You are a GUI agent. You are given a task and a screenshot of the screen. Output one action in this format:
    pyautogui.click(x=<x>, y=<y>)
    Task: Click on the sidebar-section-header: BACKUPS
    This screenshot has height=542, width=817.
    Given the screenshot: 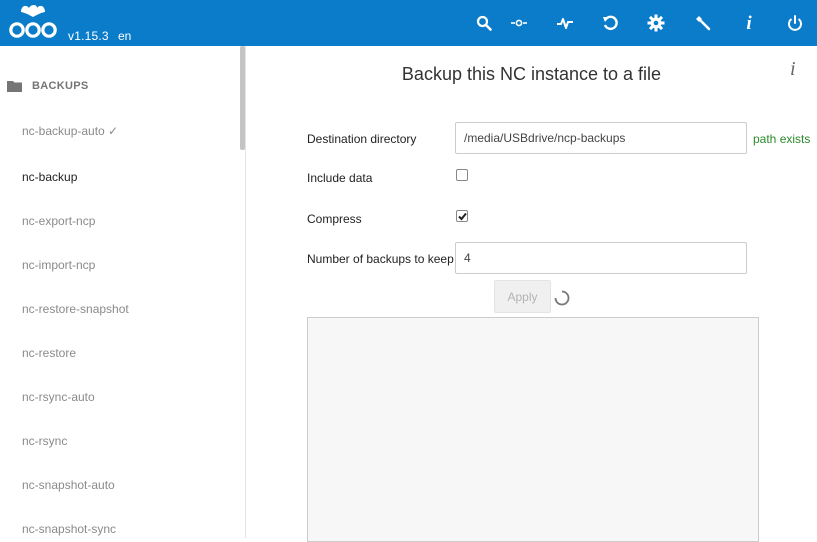 What is the action you would take?
    pyautogui.click(x=48, y=86)
    